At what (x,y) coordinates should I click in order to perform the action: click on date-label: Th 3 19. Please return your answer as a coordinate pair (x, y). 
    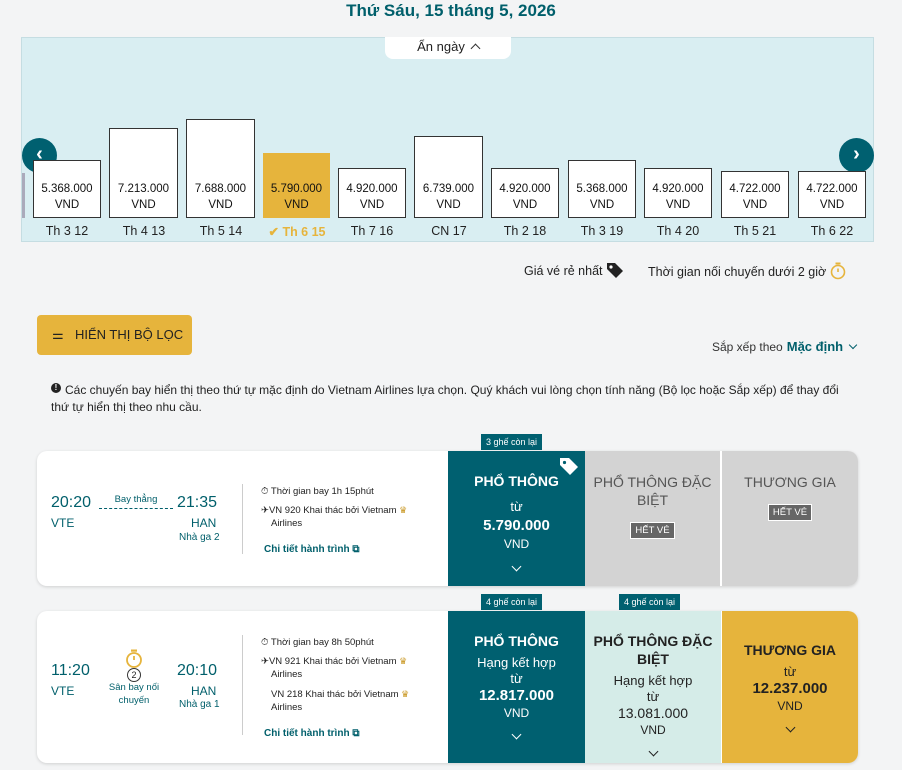
    Looking at the image, I should click on (602, 231).